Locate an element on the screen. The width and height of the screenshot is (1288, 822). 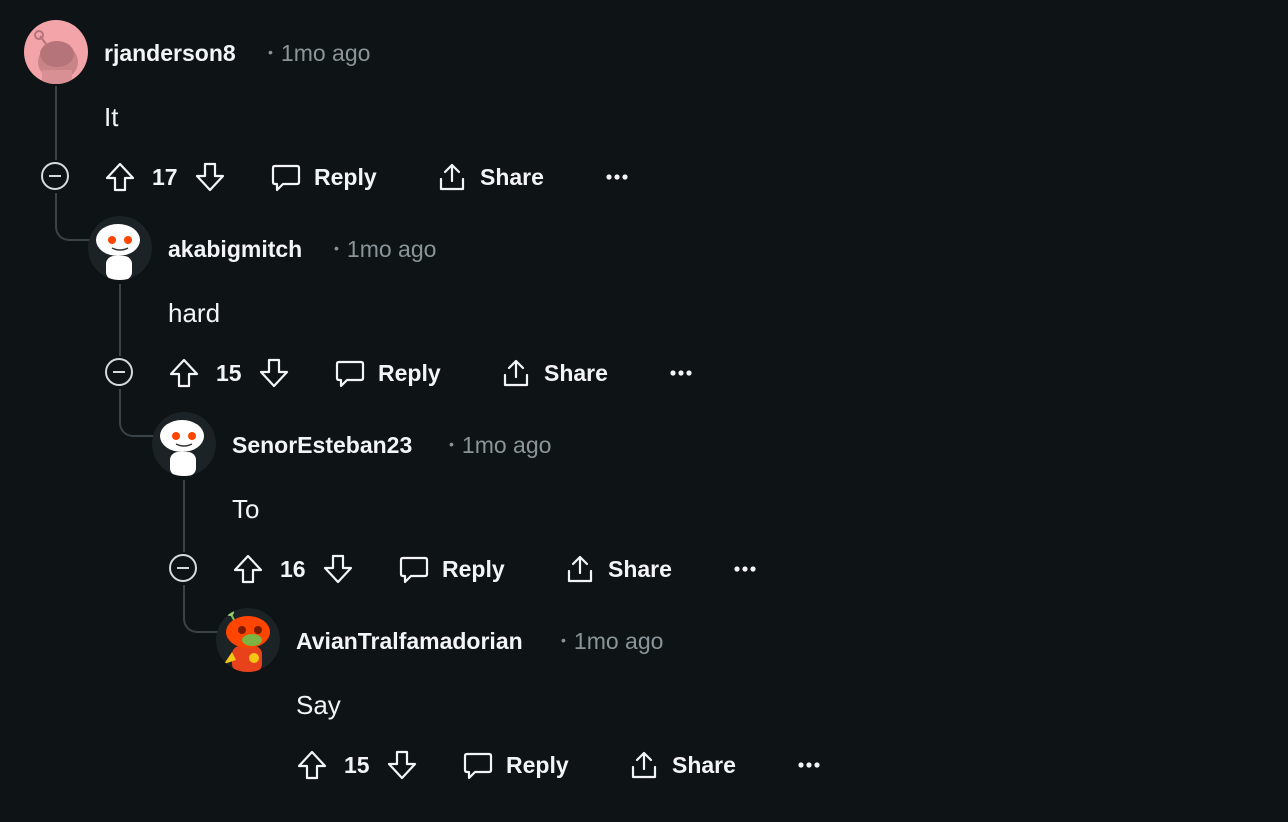
orange-snoo-avatar-icon is located at coordinates (247, 640).